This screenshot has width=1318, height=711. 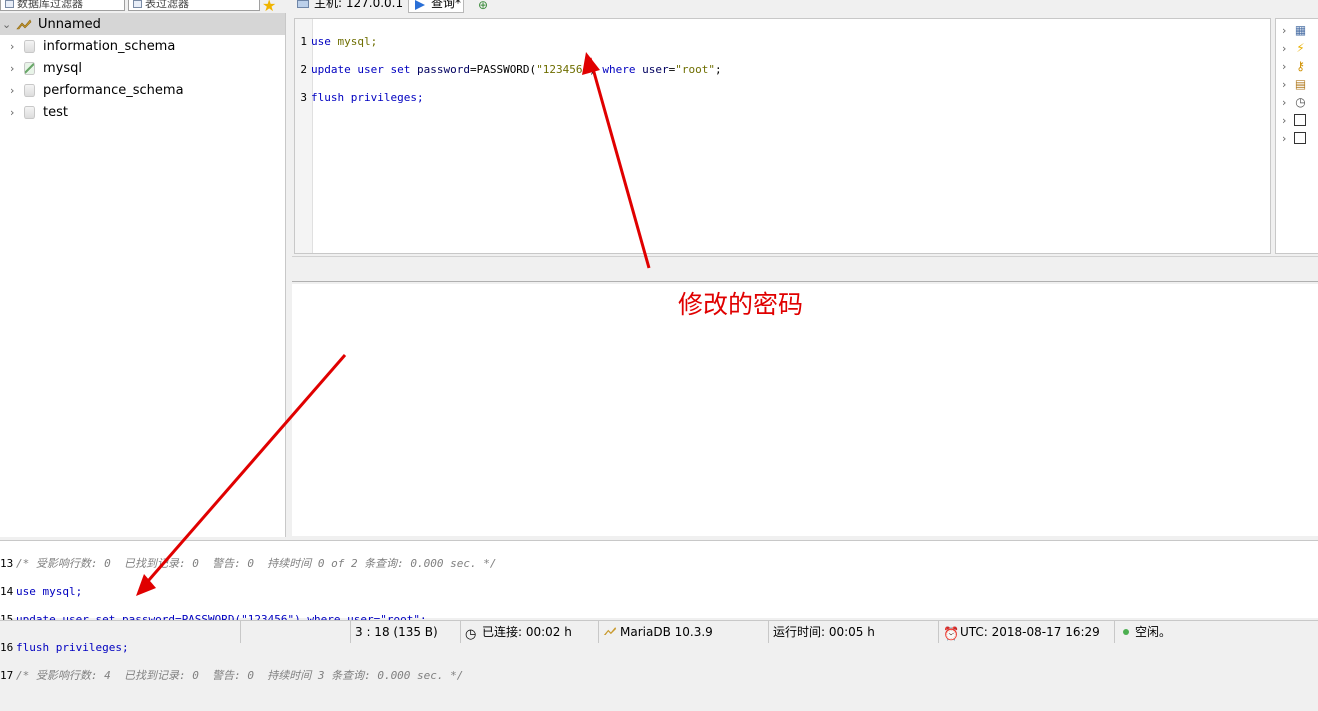 I want to click on status-state: 空闲。, so click(x=1216, y=632).